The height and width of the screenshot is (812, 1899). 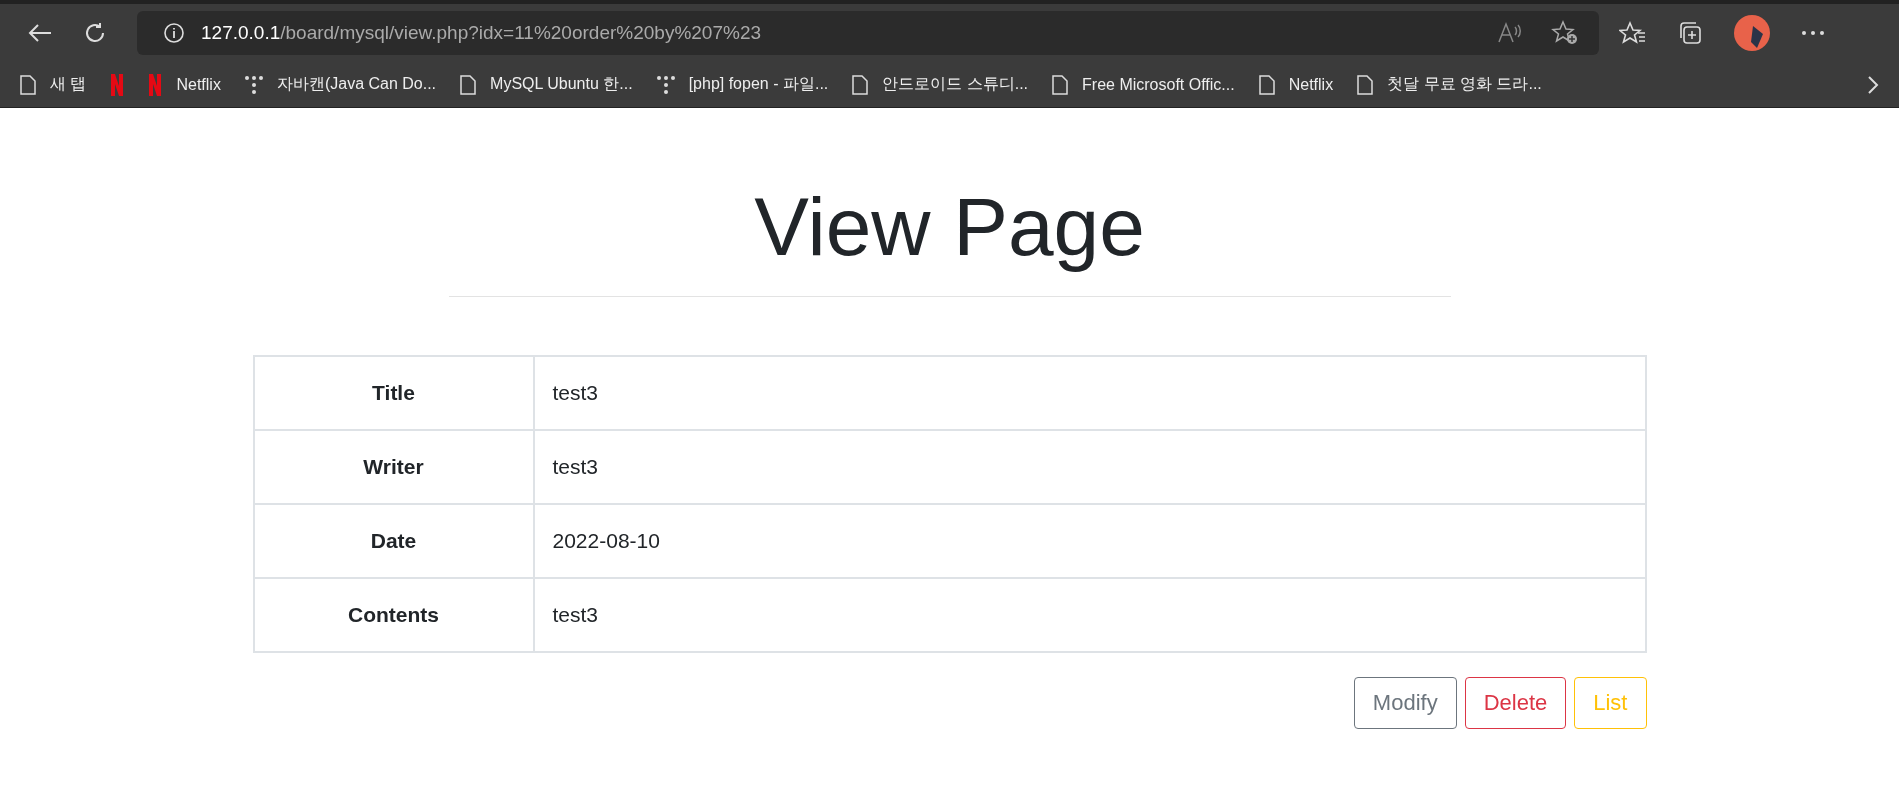 What do you see at coordinates (174, 33) in the screenshot?
I see `info-icon` at bounding box center [174, 33].